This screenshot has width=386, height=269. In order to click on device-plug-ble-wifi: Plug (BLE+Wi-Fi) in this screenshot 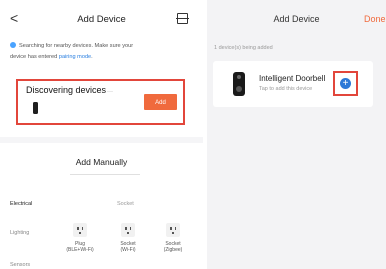, I will do `click(80, 237)`.